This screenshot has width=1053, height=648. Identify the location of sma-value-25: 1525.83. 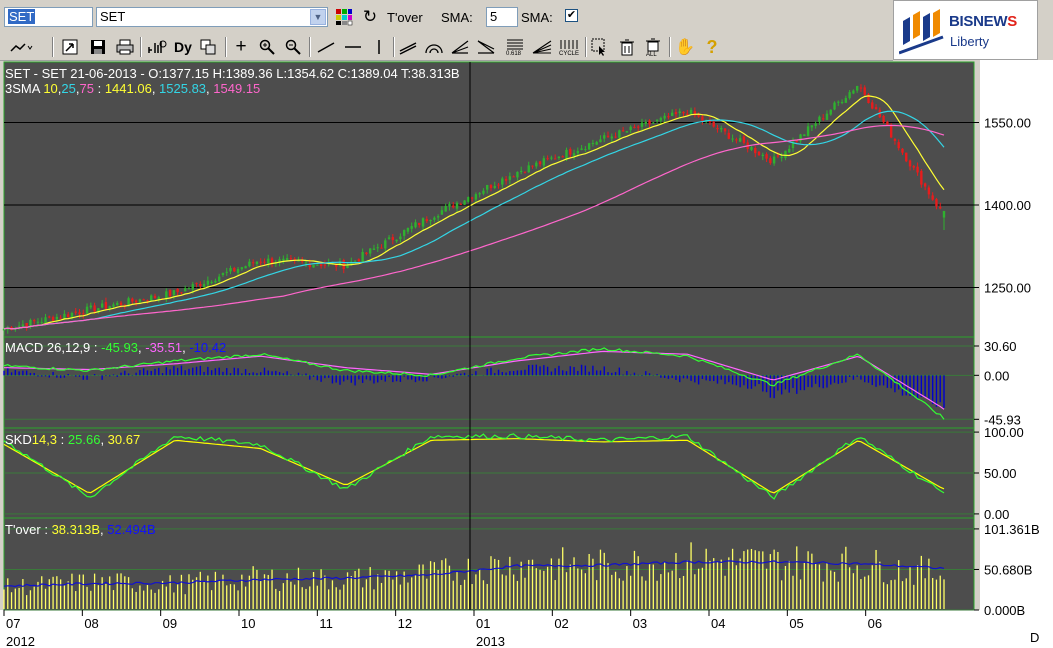
(183, 88).